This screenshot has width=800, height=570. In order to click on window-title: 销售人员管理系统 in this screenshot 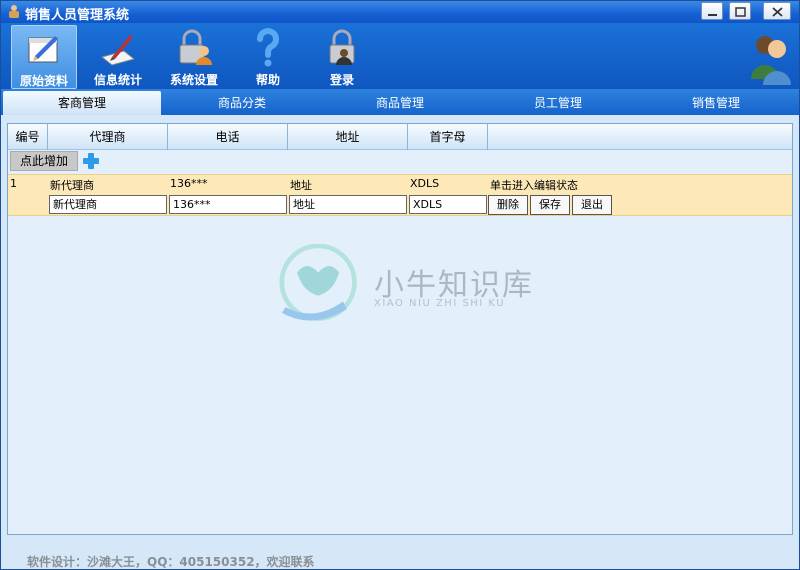, I will do `click(77, 15)`.